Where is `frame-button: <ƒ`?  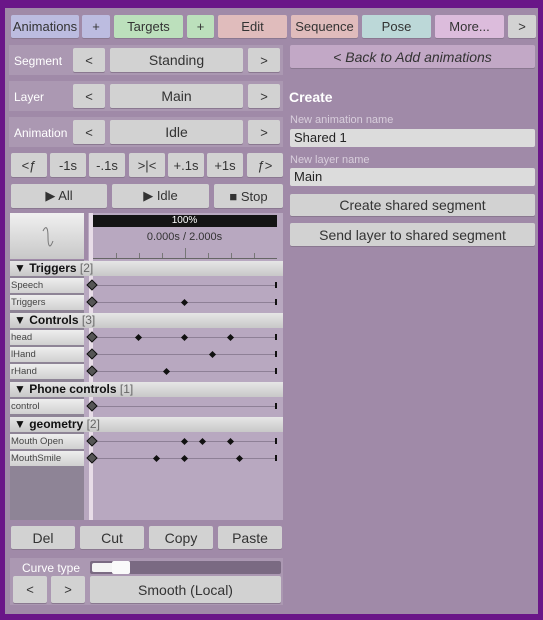
frame-button: <ƒ is located at coordinates (29, 165).